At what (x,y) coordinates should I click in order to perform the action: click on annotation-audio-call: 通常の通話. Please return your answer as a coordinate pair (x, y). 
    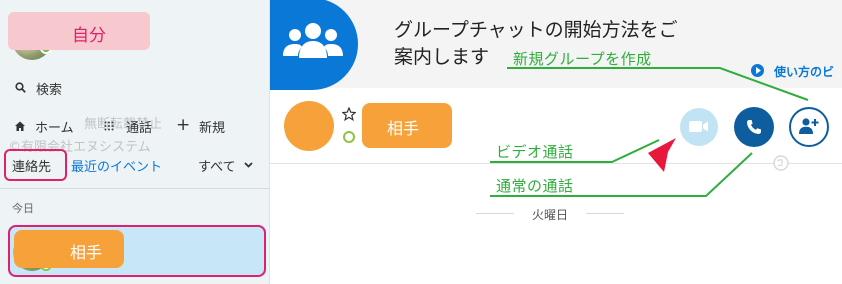
    Looking at the image, I should click on (535, 186).